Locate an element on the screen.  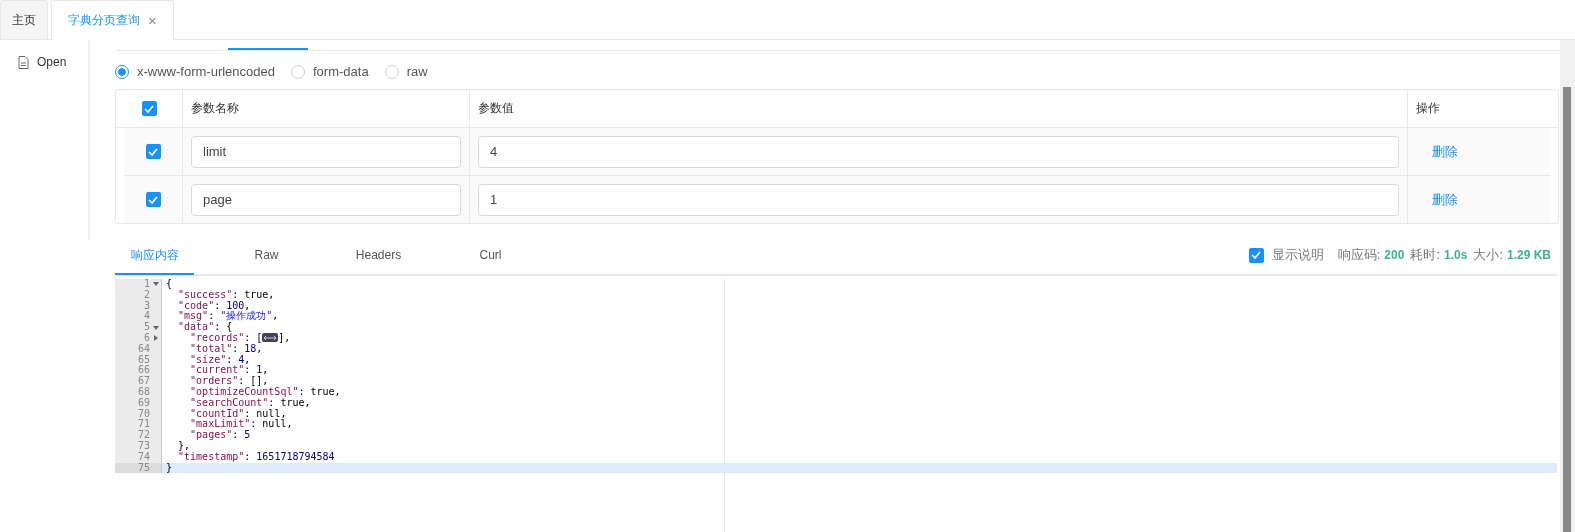
line-number: 65 is located at coordinates (144, 359).